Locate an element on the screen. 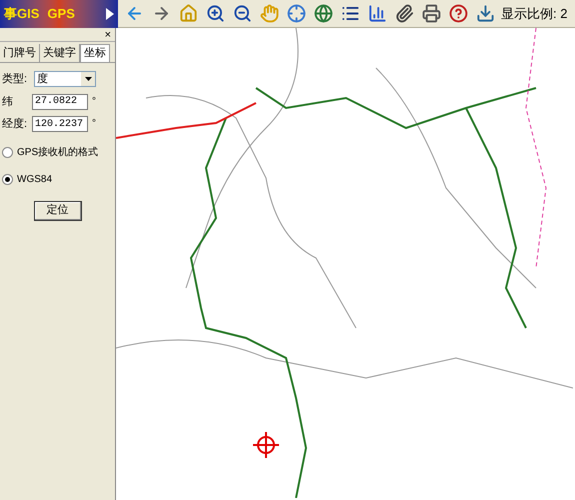 This screenshot has width=575, height=500. target-marker-icon is located at coordinates (266, 445).